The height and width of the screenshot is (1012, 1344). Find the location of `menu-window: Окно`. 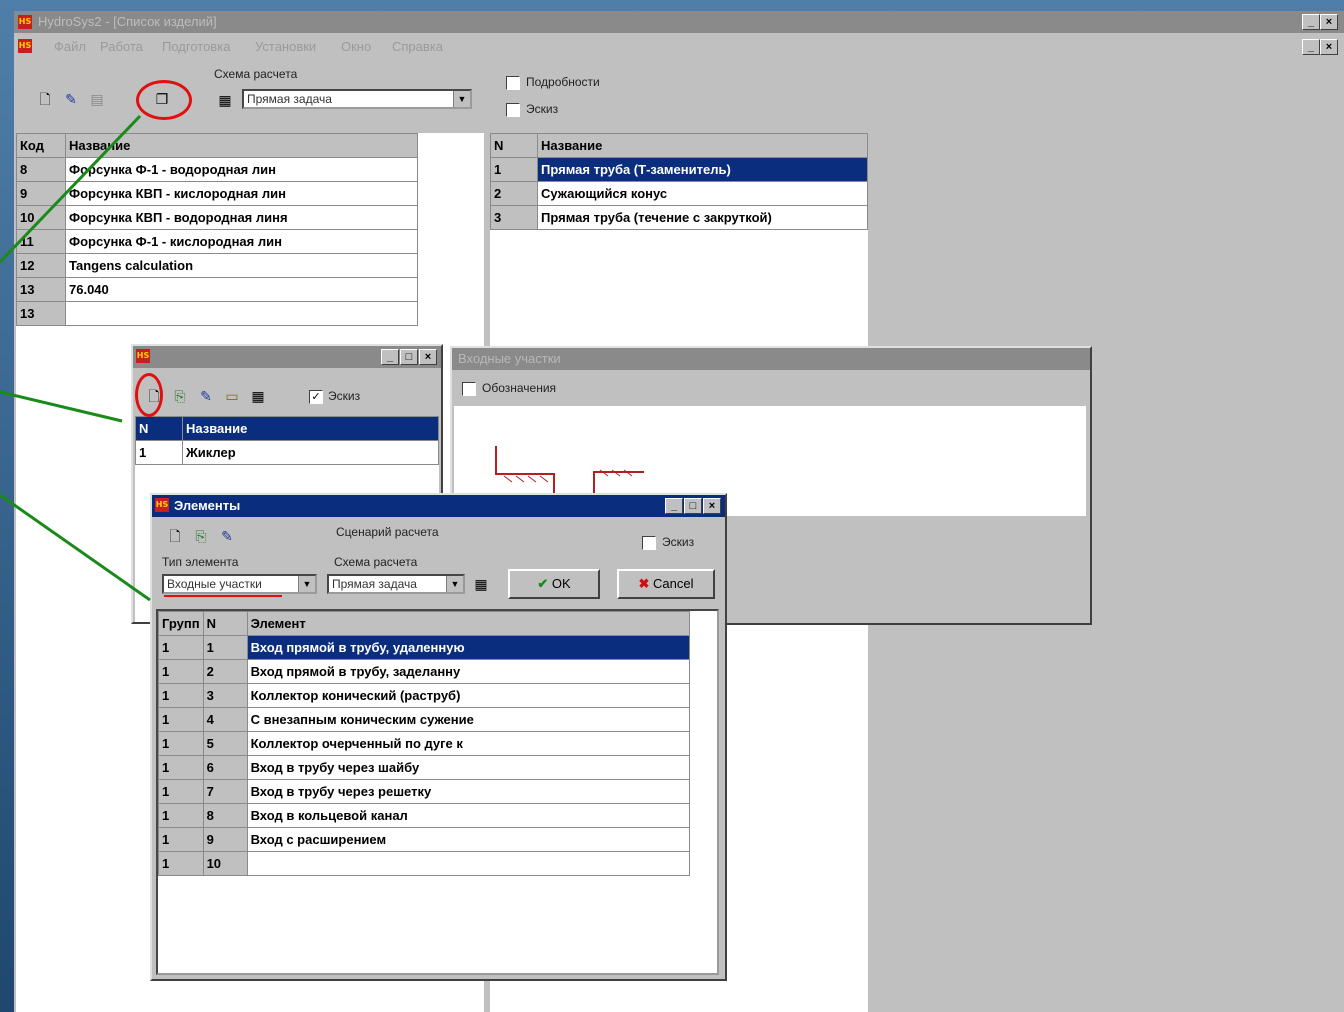

menu-window: Окно is located at coordinates (356, 46).